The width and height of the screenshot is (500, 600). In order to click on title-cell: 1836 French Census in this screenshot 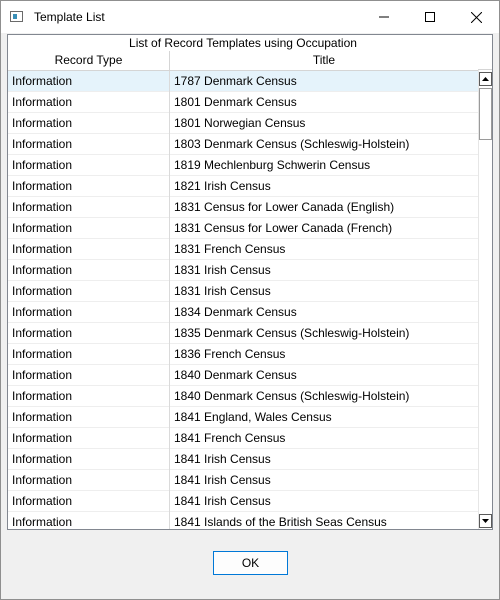, I will do `click(230, 354)`.